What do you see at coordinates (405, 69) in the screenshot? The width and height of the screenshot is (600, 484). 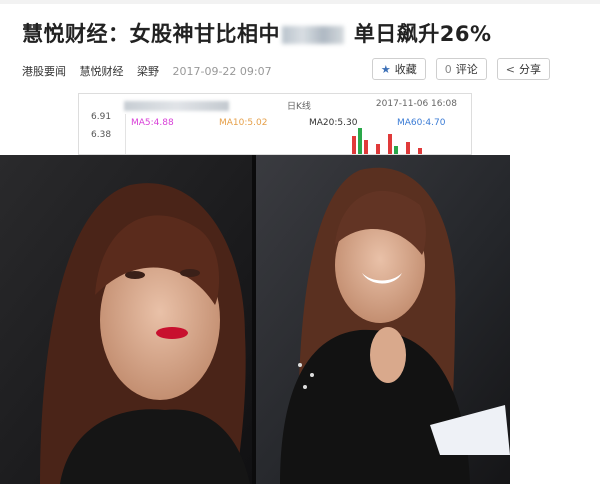 I see `favorite-label: 收藏` at bounding box center [405, 69].